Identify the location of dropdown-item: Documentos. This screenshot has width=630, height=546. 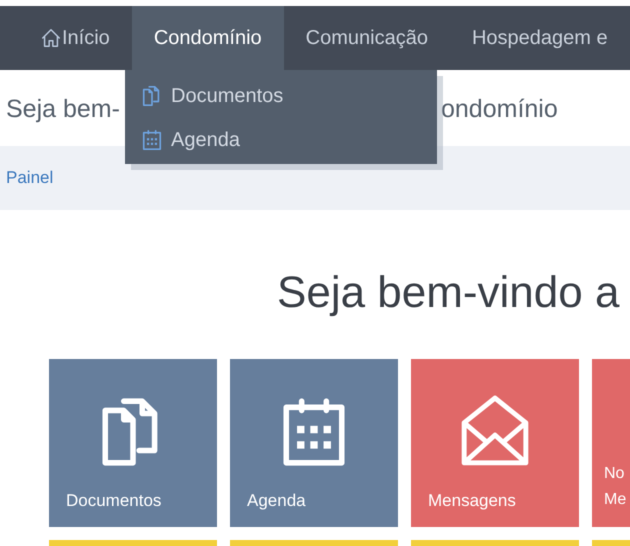
(281, 96).